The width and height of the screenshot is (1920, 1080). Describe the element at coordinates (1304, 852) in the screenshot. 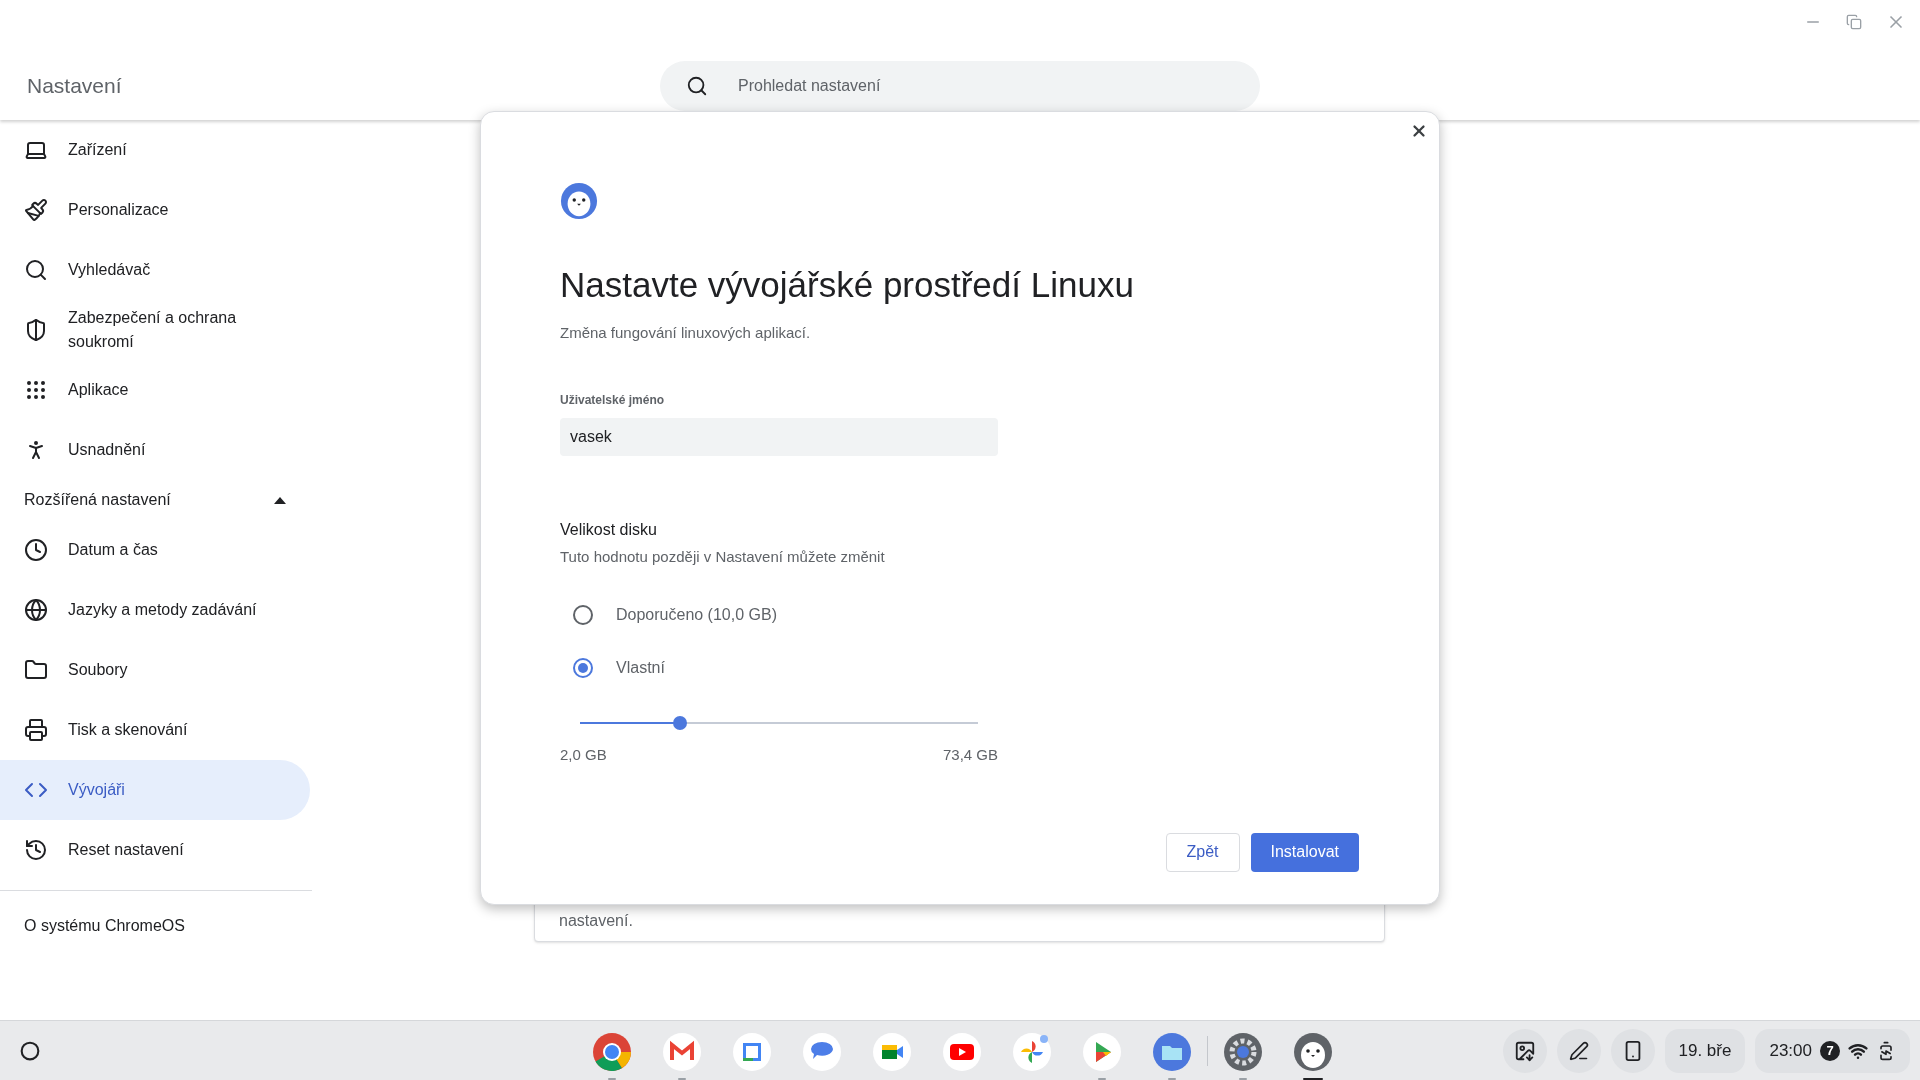

I see `install-button: Instalovat` at that location.